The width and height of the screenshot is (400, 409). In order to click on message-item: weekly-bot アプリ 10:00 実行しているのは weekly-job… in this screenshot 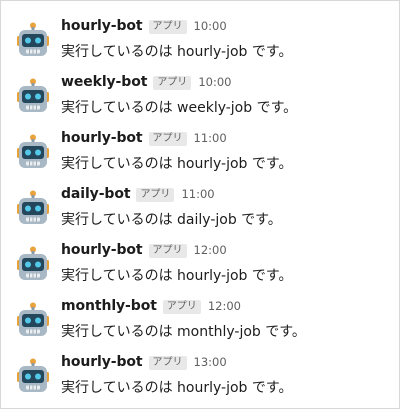, I will do `click(203, 102)`.